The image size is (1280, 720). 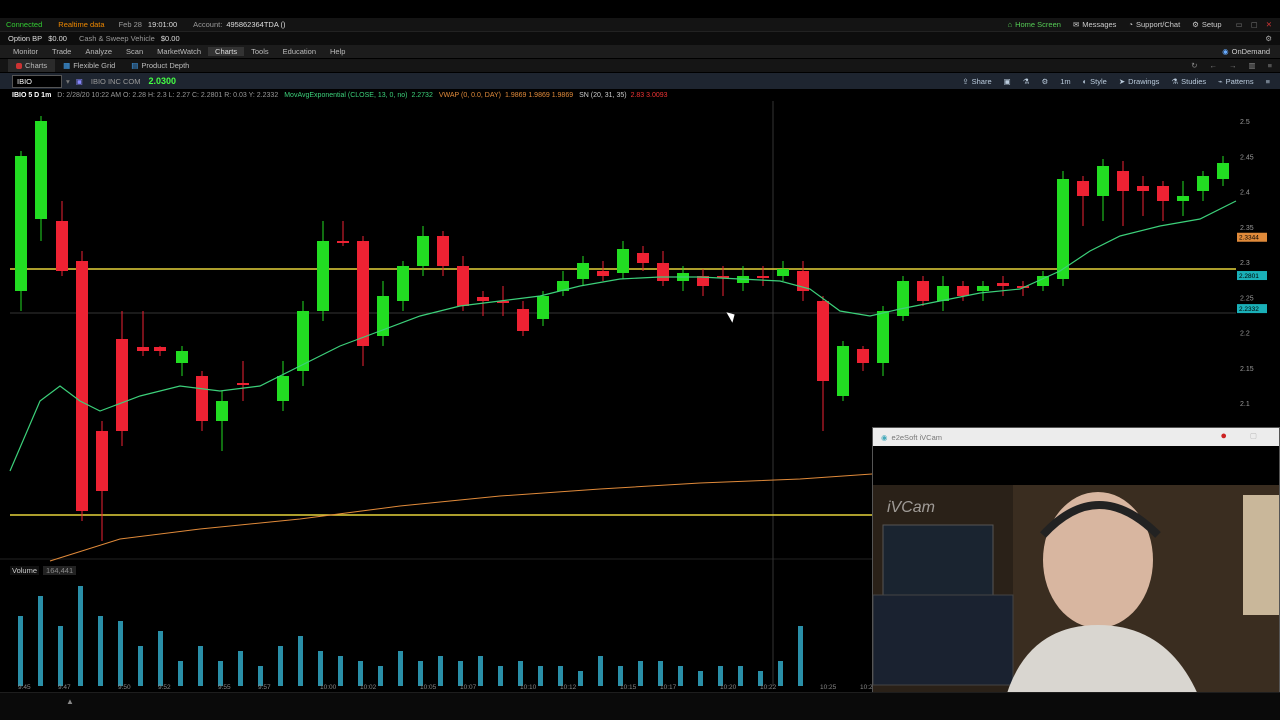 I want to click on close-icon: ✕, so click(x=1269, y=24).